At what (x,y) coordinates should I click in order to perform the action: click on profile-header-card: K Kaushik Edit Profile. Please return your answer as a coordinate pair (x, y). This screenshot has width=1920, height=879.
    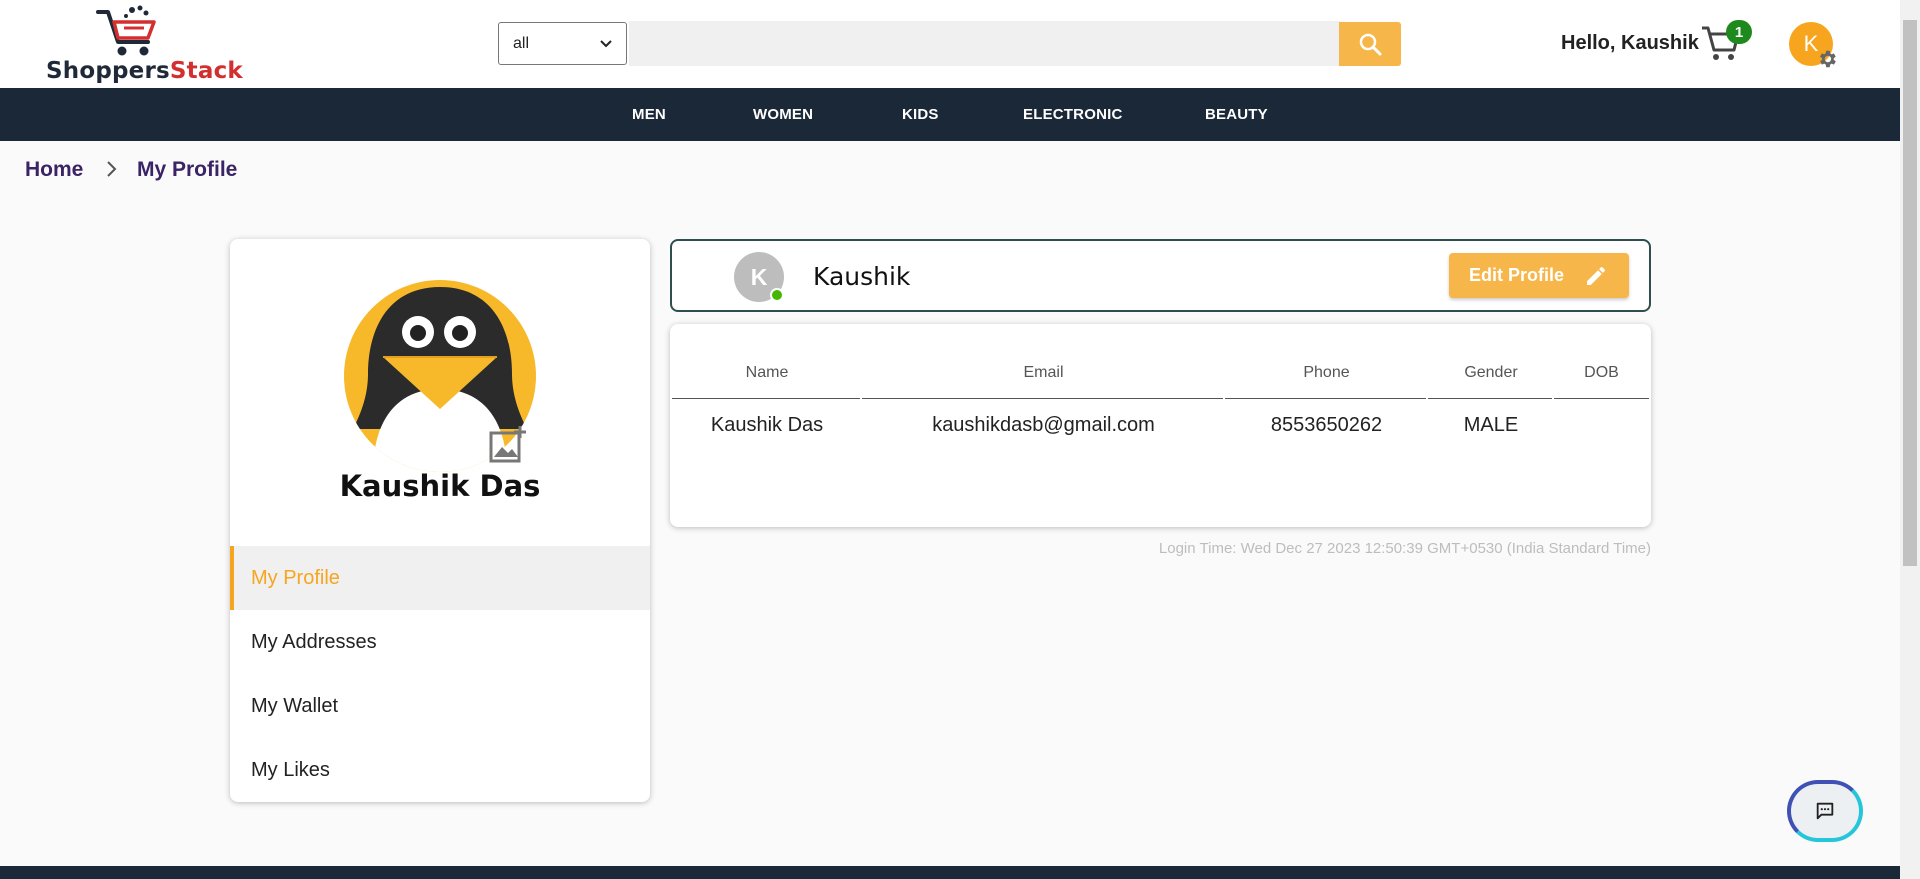
    Looking at the image, I should click on (1160, 275).